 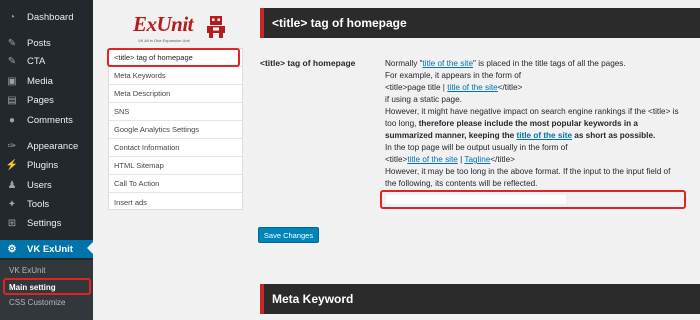 What do you see at coordinates (175, 184) in the screenshot?
I see `nav-item-call-to-action: Call To Action` at bounding box center [175, 184].